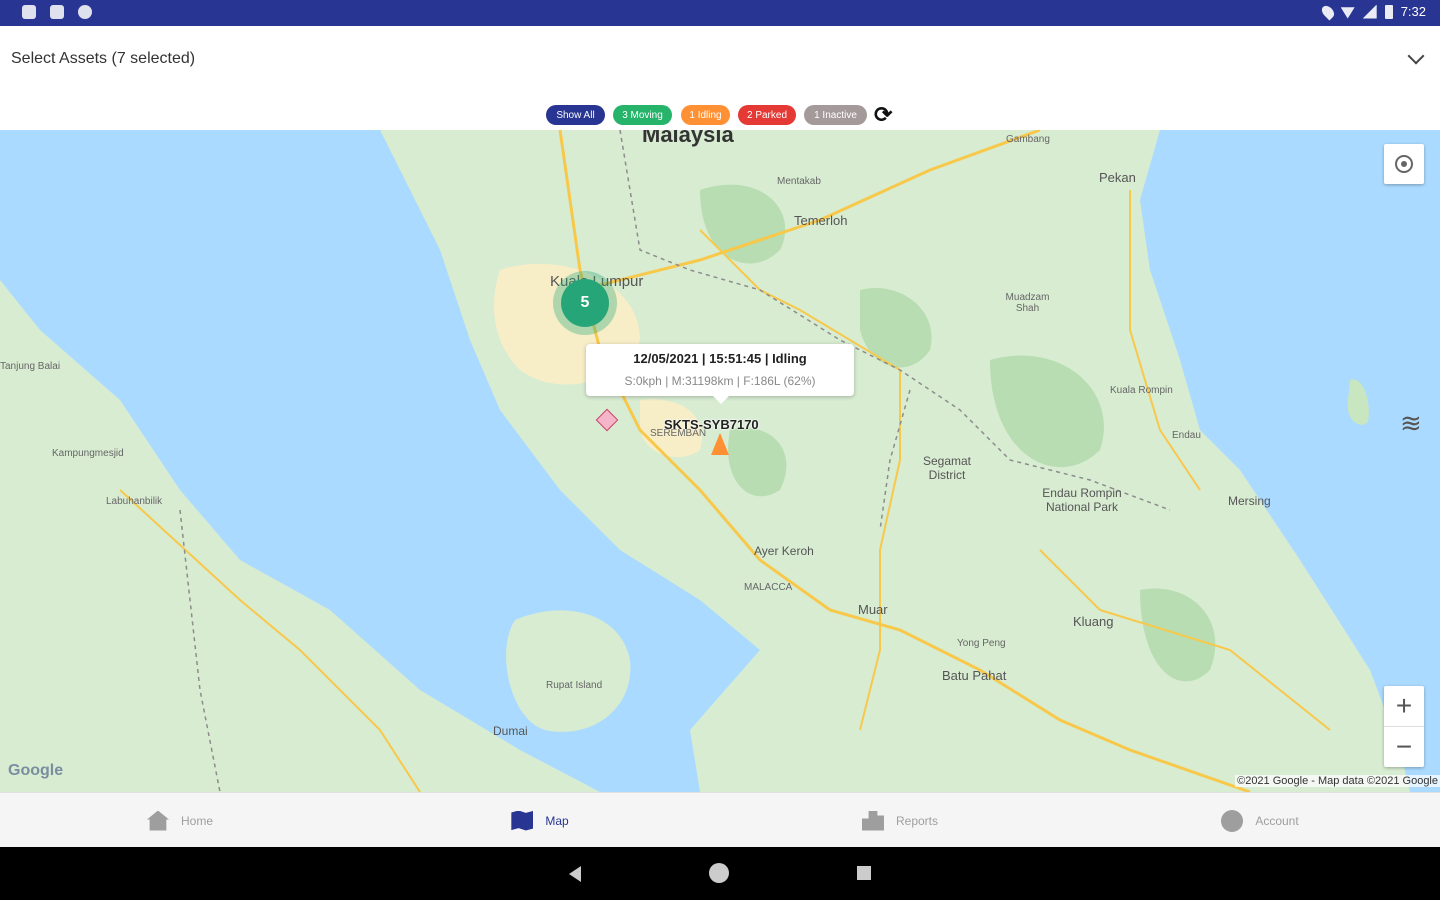 The height and width of the screenshot is (900, 1440). I want to click on my-location-button, so click(1404, 164).